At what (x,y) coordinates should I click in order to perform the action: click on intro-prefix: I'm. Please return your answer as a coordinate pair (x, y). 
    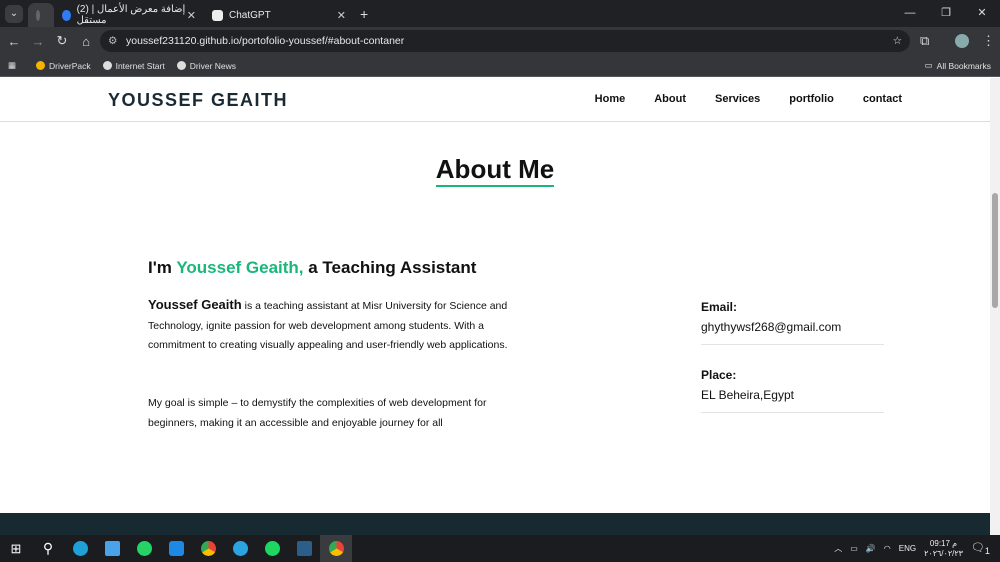
    Looking at the image, I should click on (162, 267).